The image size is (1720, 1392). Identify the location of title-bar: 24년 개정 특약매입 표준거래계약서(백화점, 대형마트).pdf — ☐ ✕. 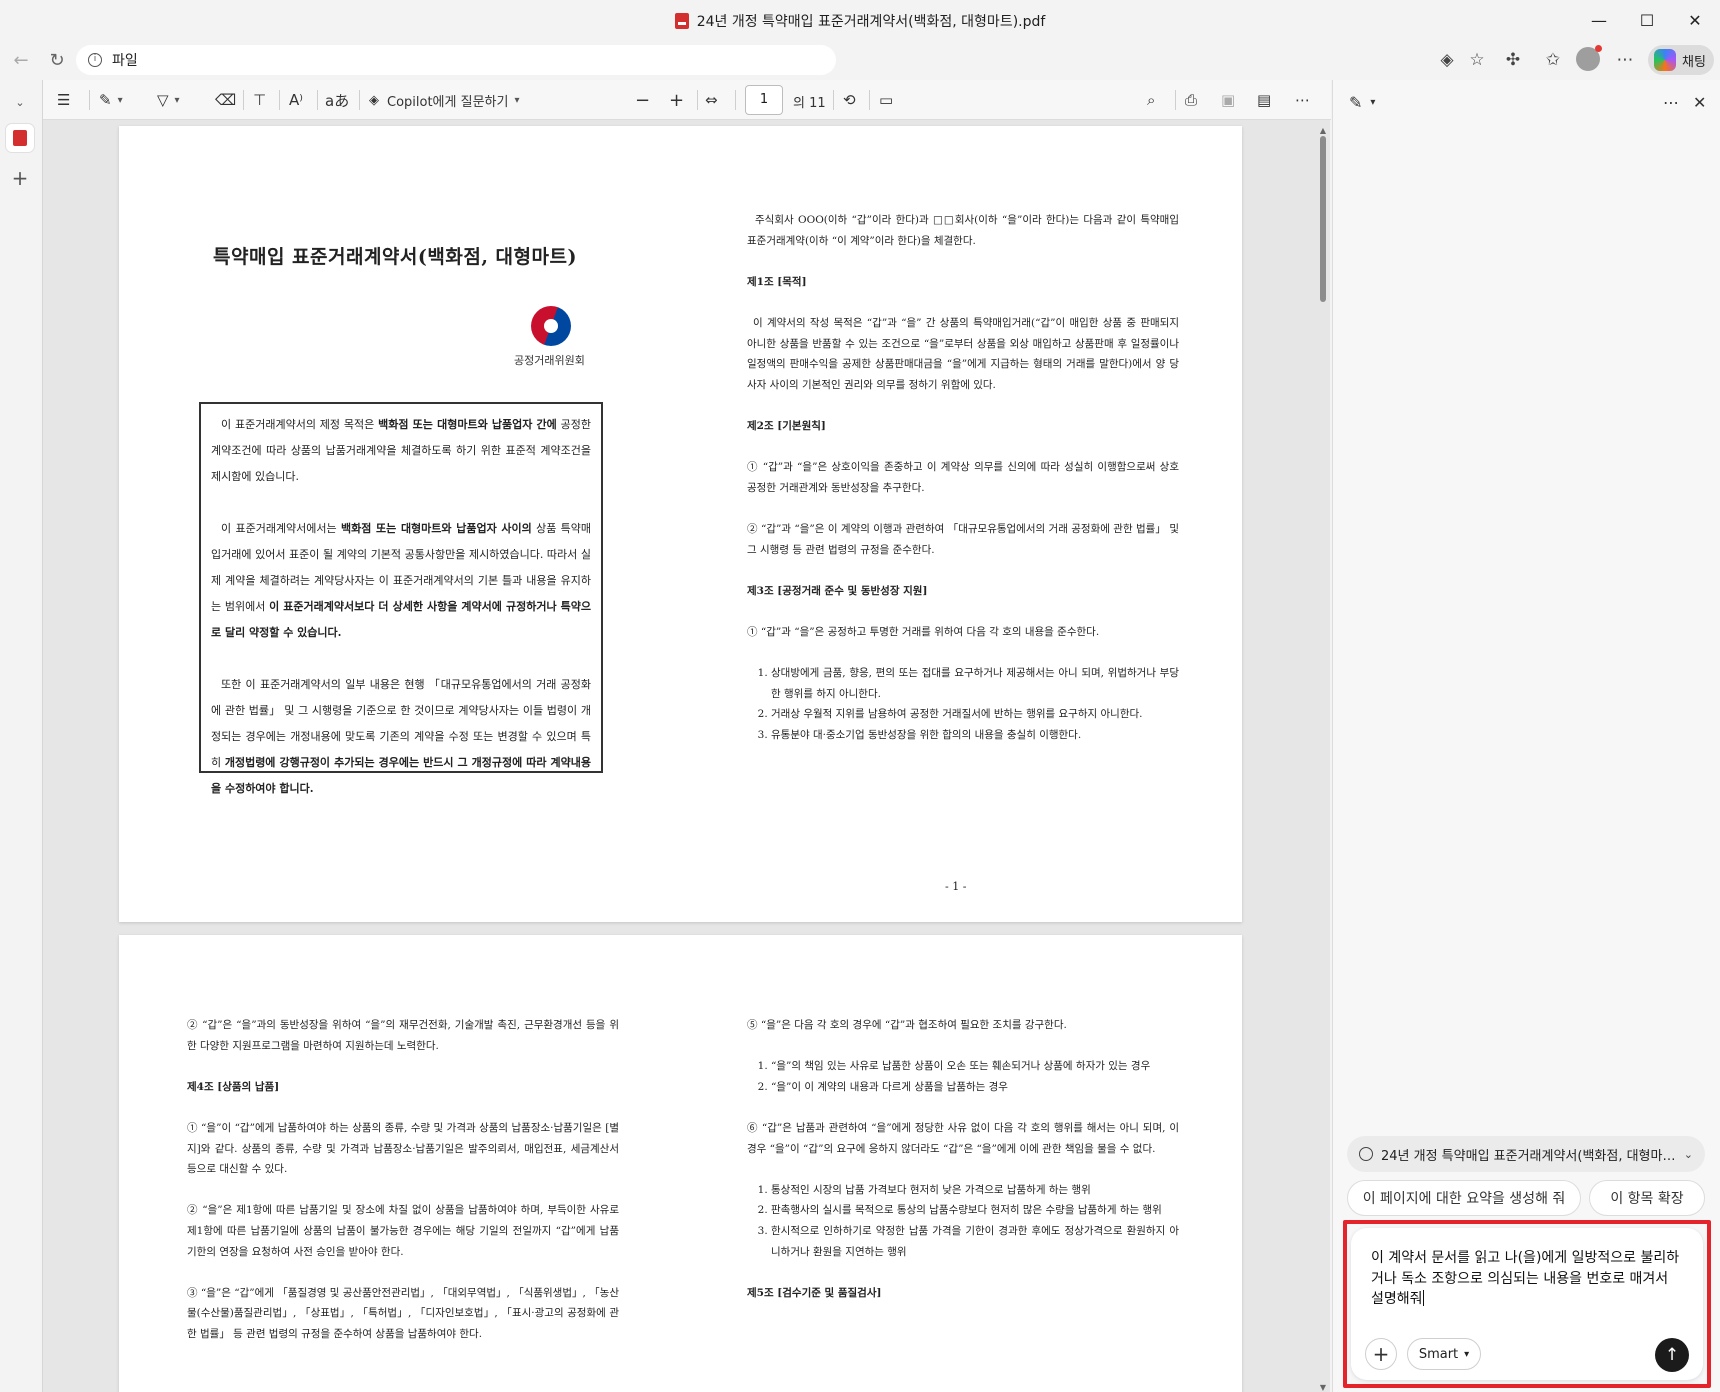
(860, 20).